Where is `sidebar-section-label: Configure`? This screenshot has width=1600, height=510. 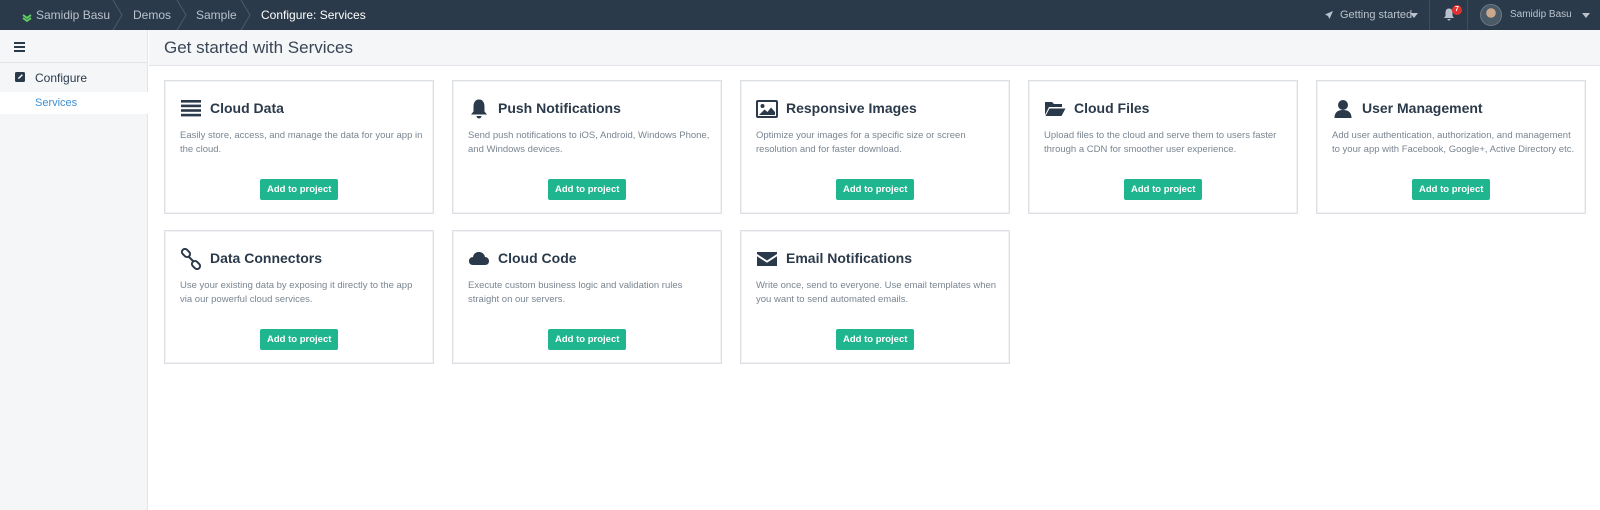
sidebar-section-label: Configure is located at coordinates (61, 78).